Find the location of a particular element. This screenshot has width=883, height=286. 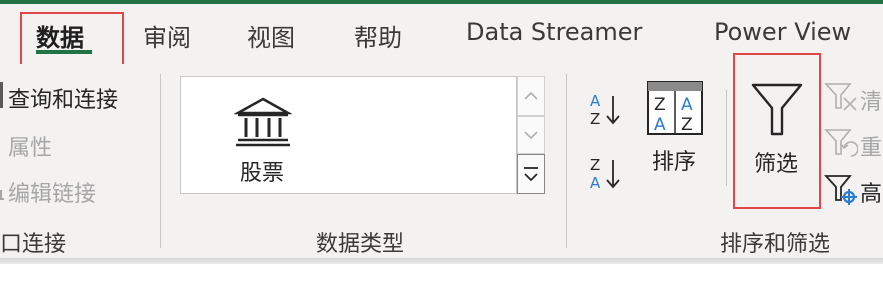

gallery-more-button is located at coordinates (531, 174).